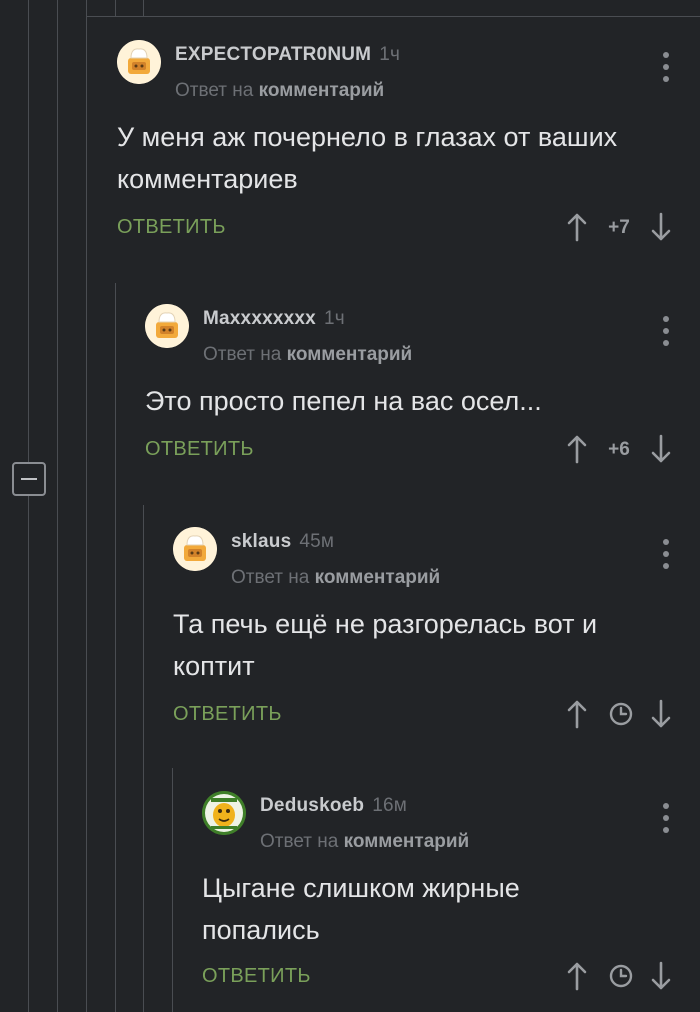 The image size is (700, 1012). I want to click on comment-body-line: коптит, so click(214, 666).